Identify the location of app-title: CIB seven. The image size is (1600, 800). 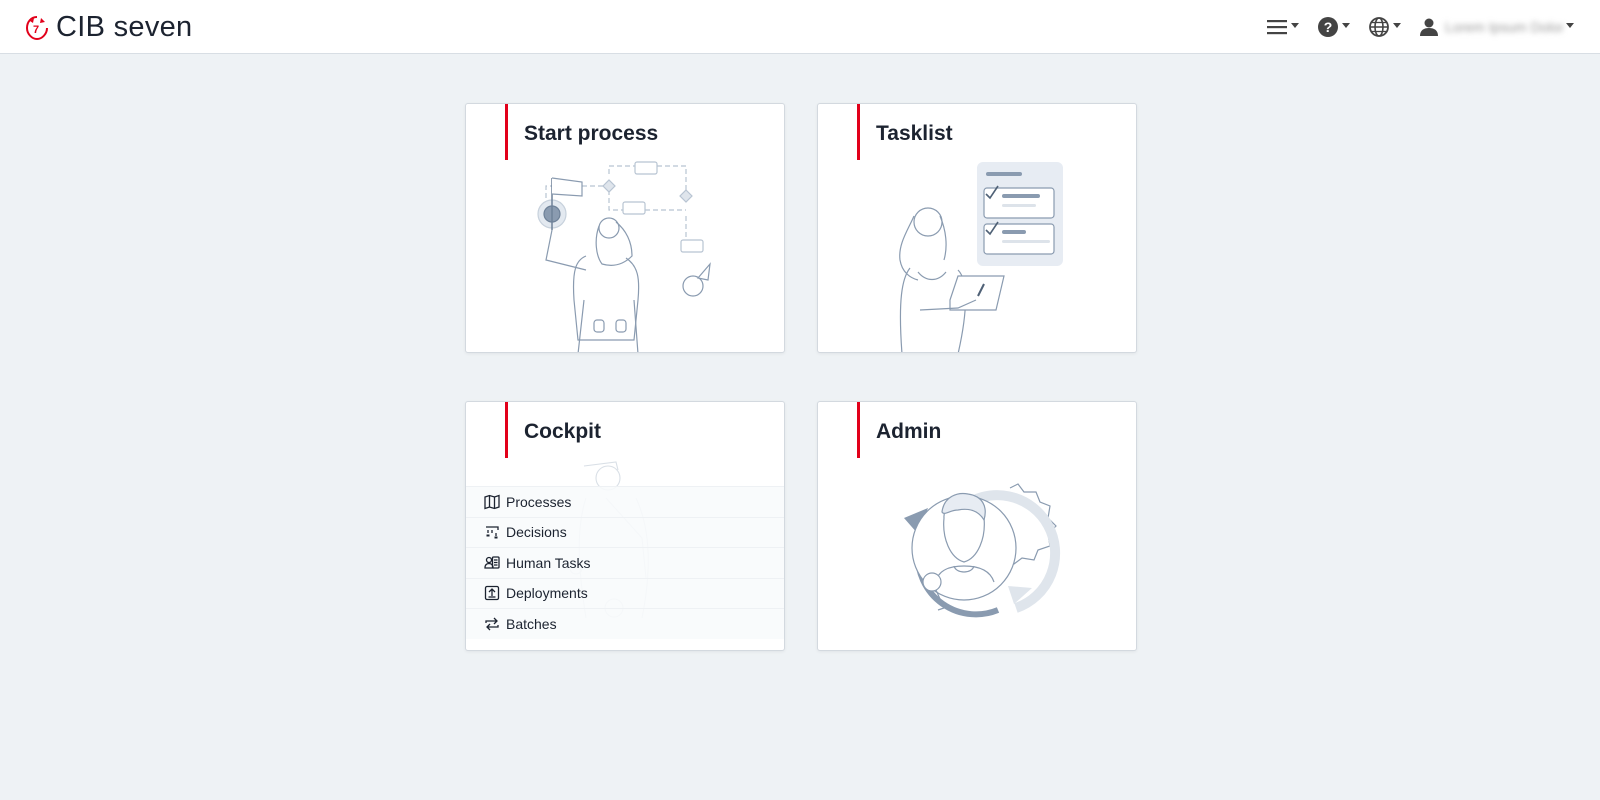
(124, 27).